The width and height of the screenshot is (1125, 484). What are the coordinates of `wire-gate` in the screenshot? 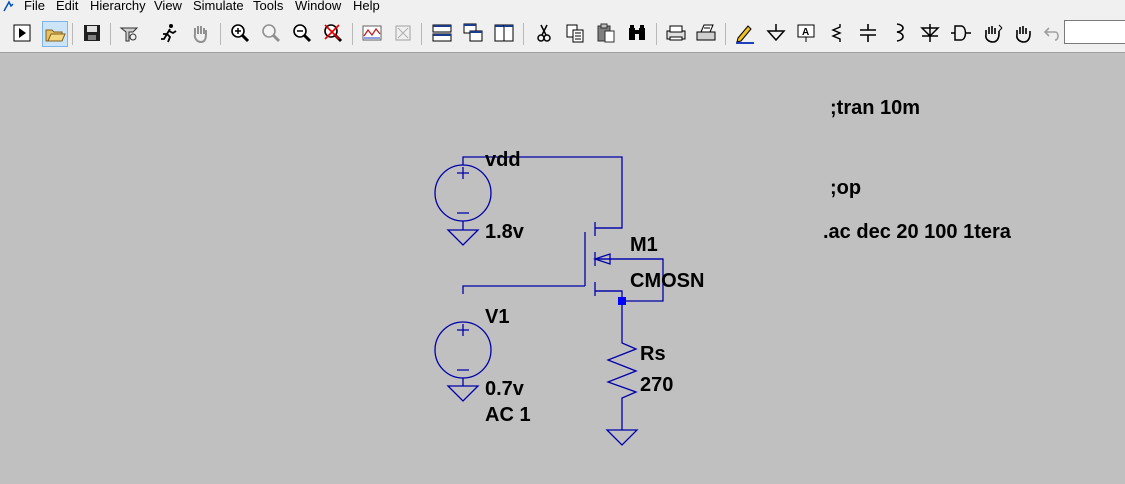 It's located at (523, 289).